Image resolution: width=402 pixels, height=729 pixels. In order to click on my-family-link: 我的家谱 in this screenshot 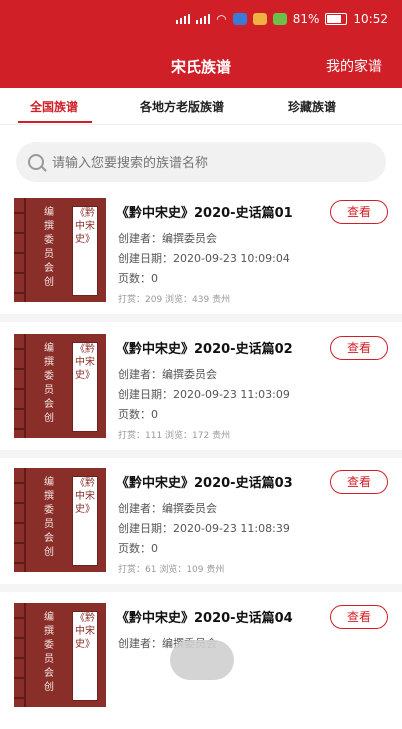, I will do `click(354, 66)`.